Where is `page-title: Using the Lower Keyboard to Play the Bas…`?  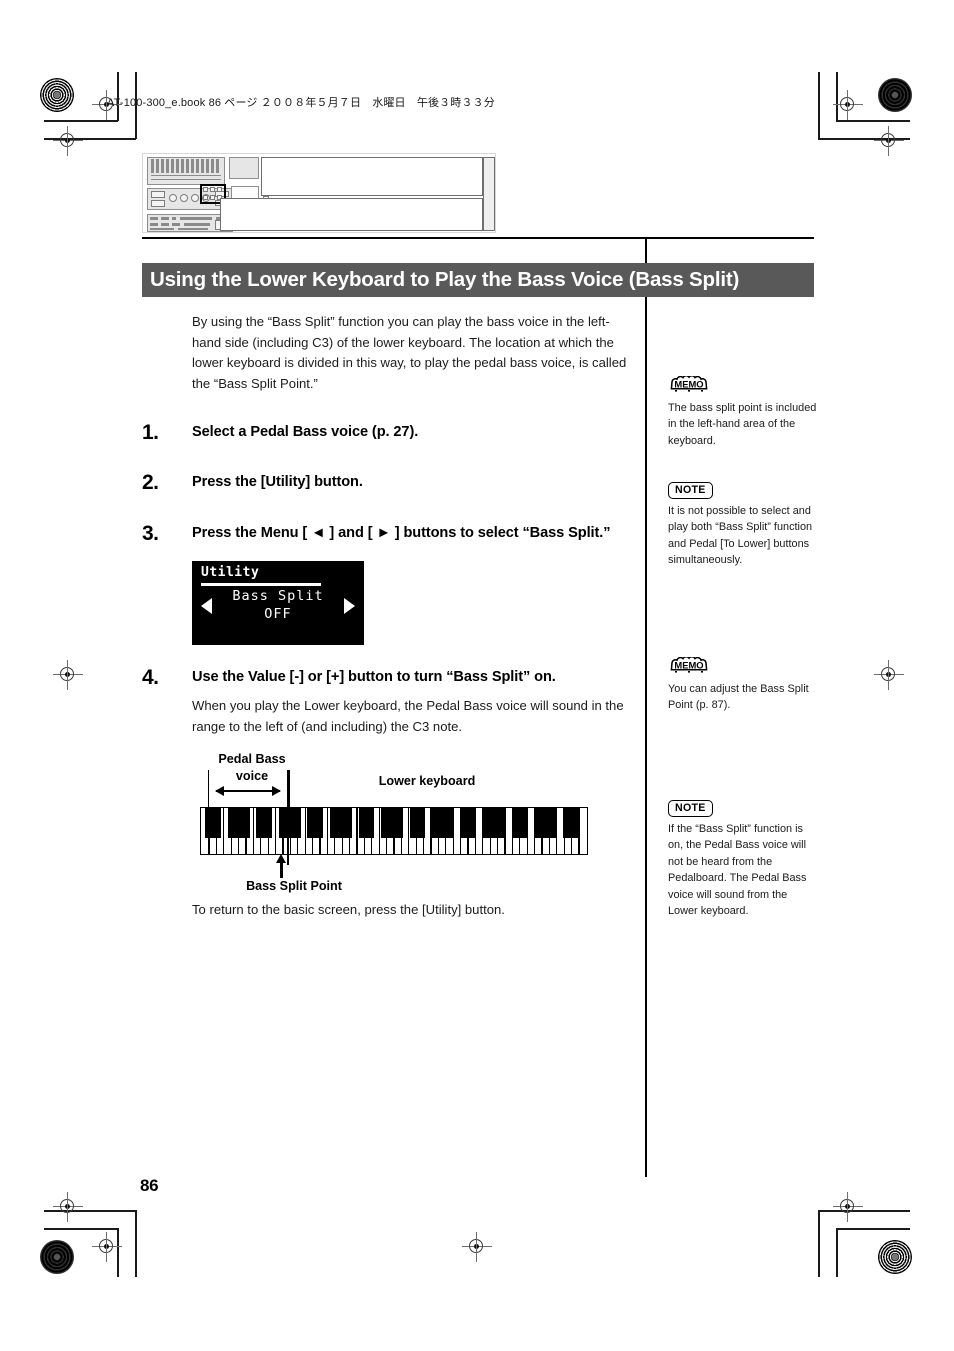 page-title: Using the Lower Keyboard to Play the Bas… is located at coordinates (445, 279).